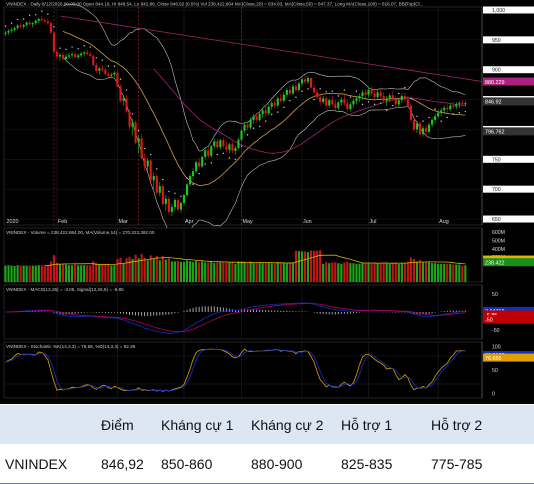 The height and width of the screenshot is (484, 534). Describe the element at coordinates (50, 464) in the screenshot. I see `table-cell-symbol: VNINDEX` at that location.